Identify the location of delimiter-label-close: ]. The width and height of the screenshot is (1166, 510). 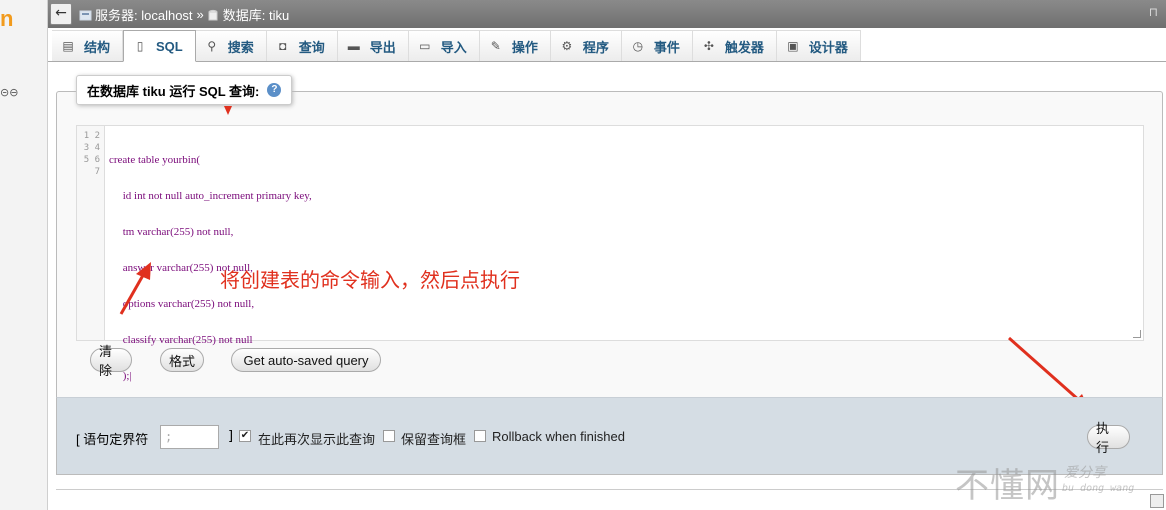
(231, 436).